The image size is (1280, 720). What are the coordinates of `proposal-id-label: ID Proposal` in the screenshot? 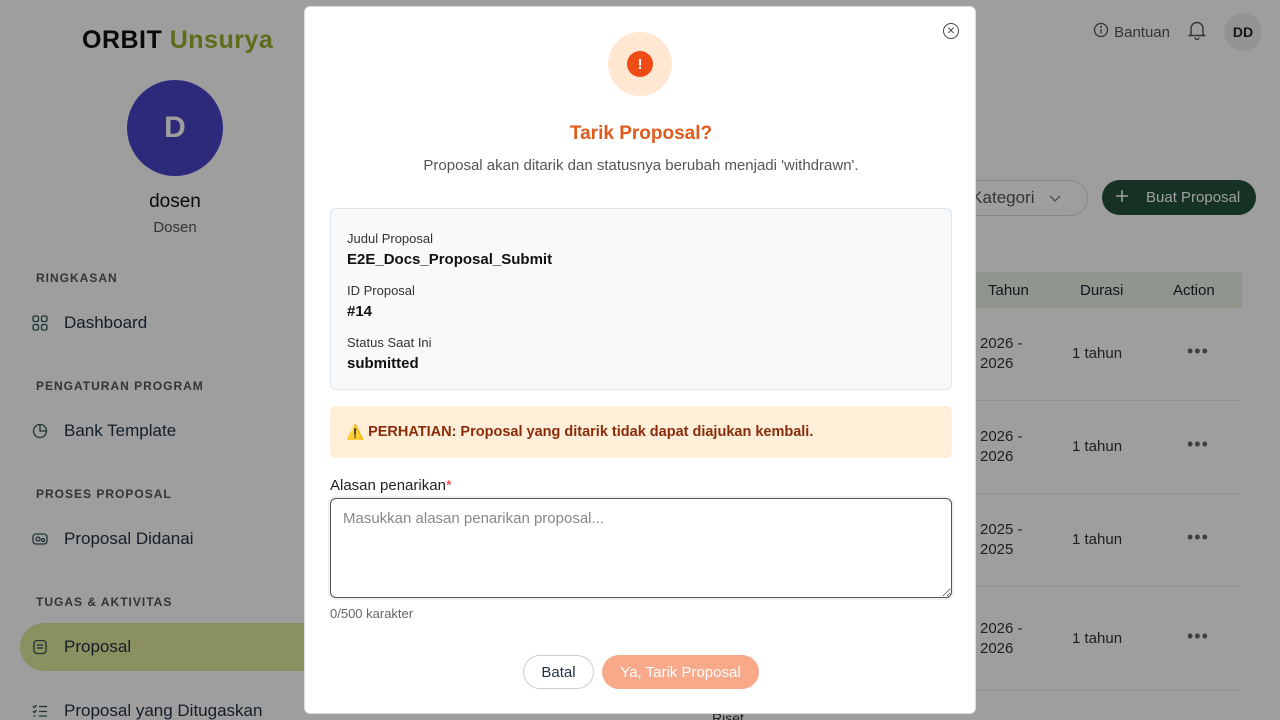 It's located at (381, 290).